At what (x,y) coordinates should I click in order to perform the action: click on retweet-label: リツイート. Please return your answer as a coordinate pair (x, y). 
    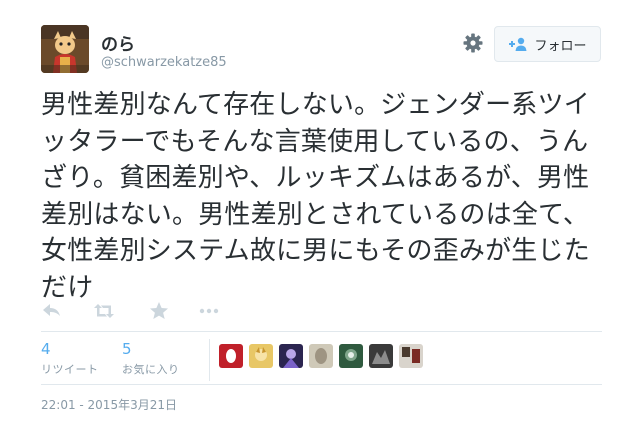
    Looking at the image, I should click on (70, 369).